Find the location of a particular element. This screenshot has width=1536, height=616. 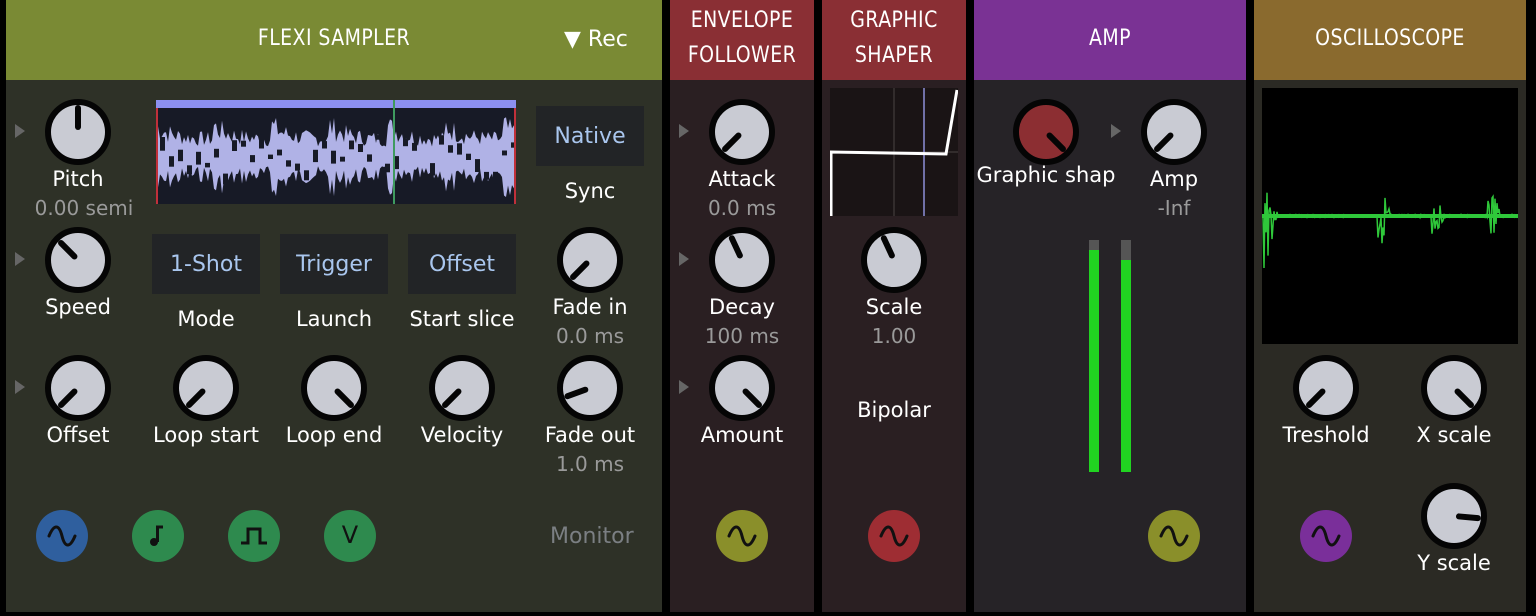

treshold-knob is located at coordinates (1326, 388).